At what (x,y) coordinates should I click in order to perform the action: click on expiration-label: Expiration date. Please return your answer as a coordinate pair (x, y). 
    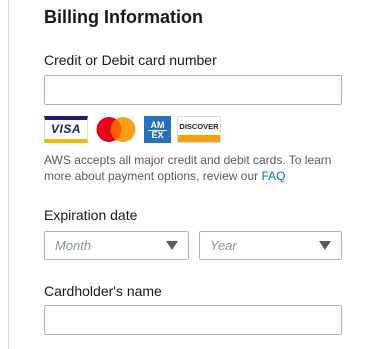
    Looking at the image, I should click on (91, 215).